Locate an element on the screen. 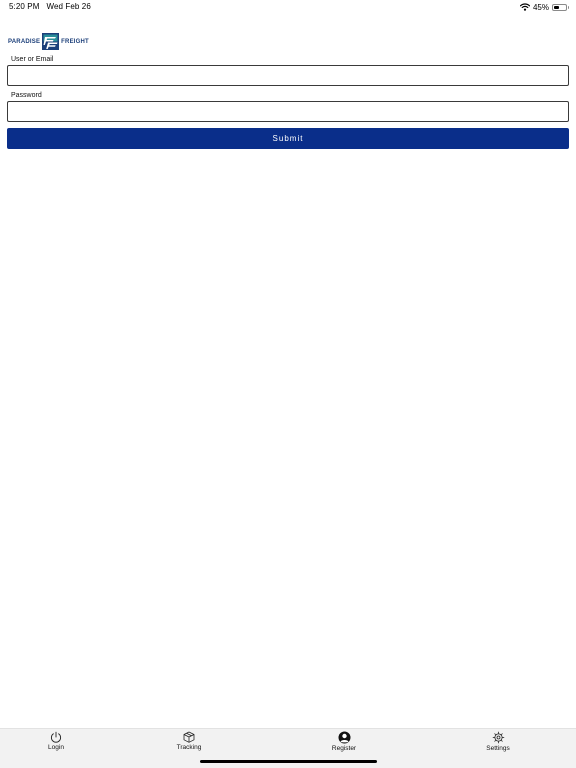 The height and width of the screenshot is (768, 576). user-circle-icon is located at coordinates (344, 737).